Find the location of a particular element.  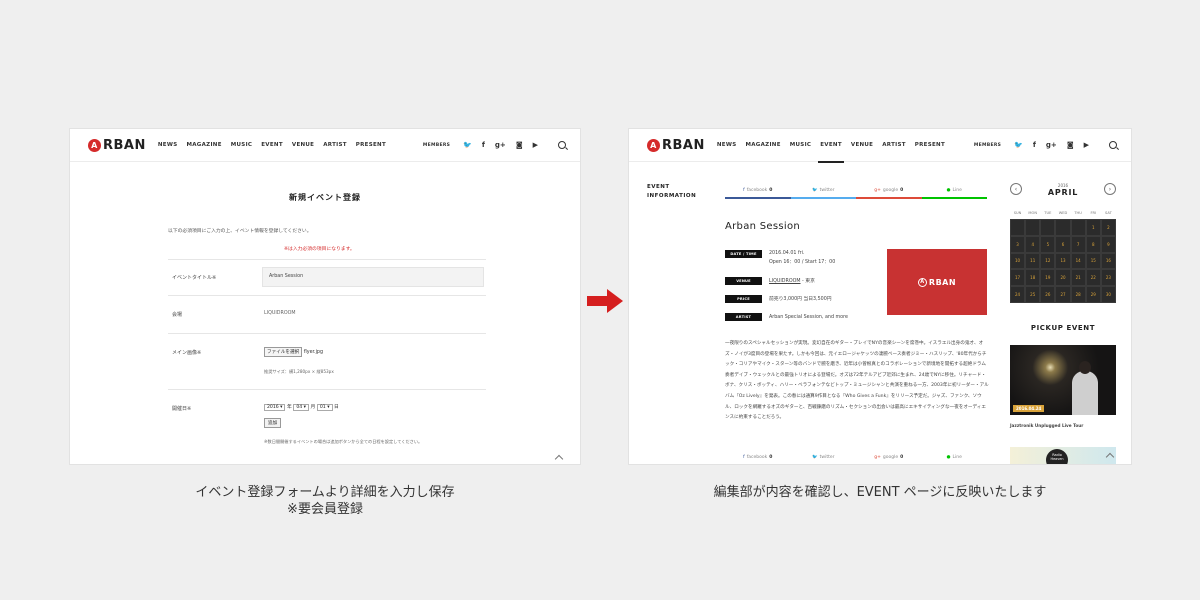

venue-value: LIQUIDROOM - 東京 is located at coordinates (792, 281).